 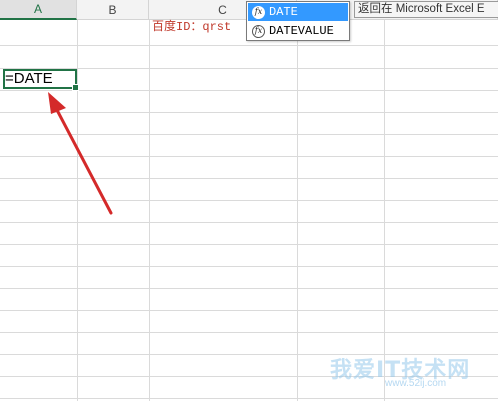 What do you see at coordinates (75, 87) in the screenshot?
I see `fill-handle` at bounding box center [75, 87].